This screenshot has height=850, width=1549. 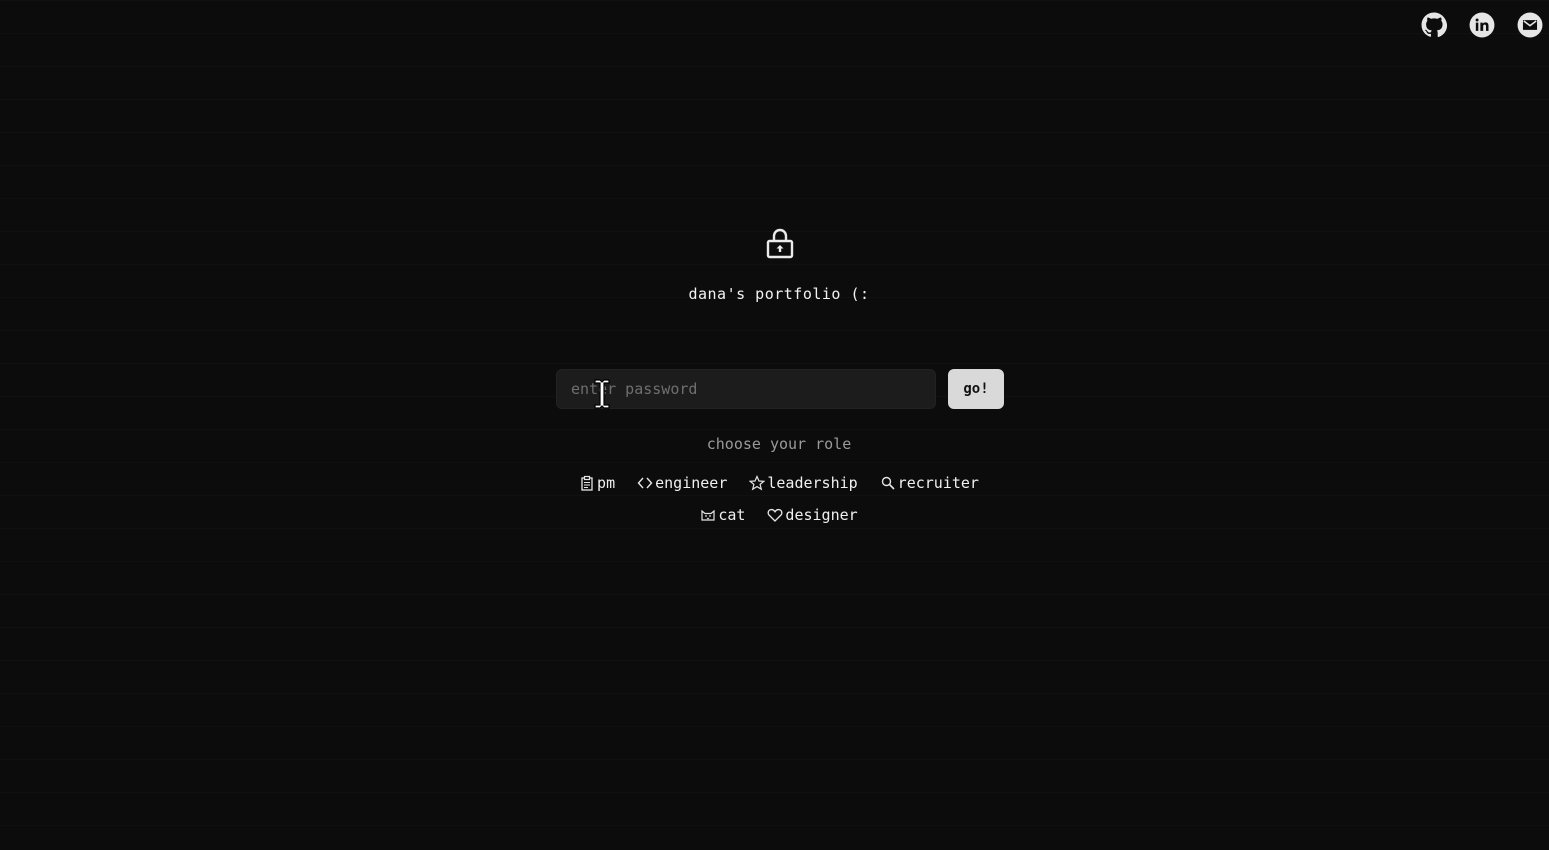 I want to click on roles-row-1: pm engineer leadership recruiter, so click(x=774, y=483).